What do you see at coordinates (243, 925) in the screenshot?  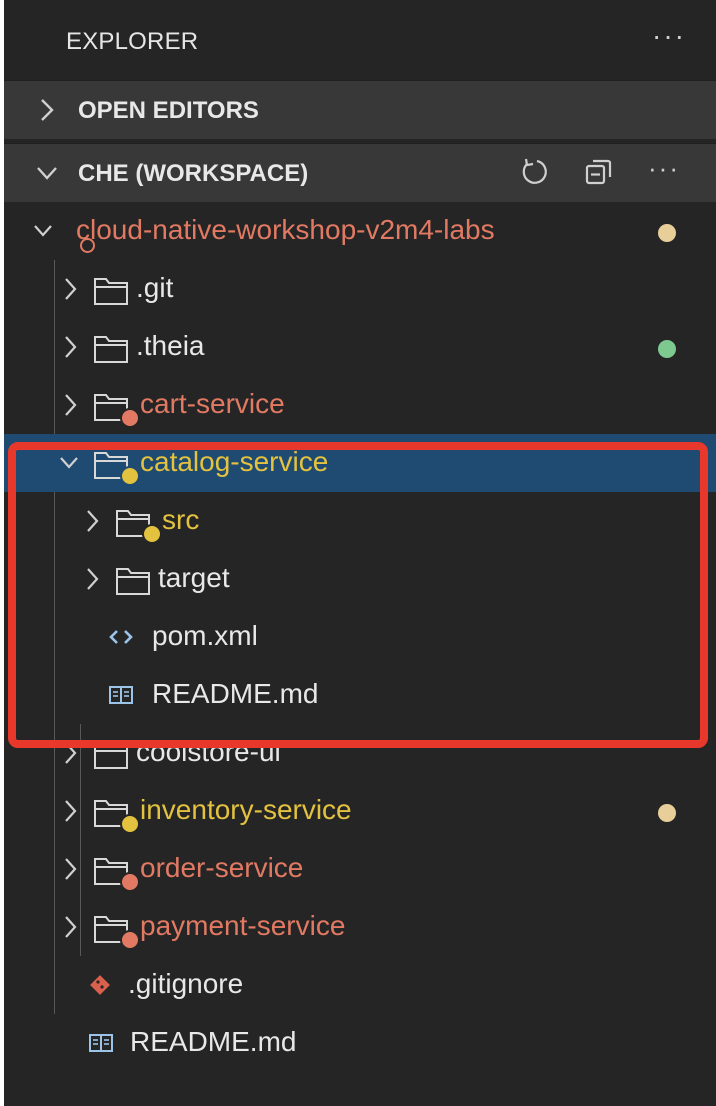 I see `folder-label: payment-service` at bounding box center [243, 925].